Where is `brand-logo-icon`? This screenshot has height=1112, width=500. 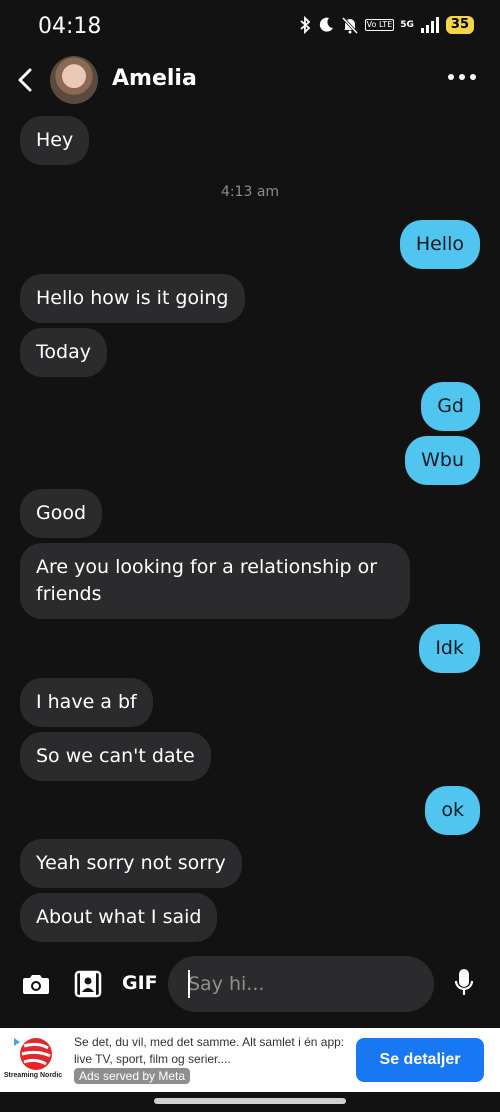
brand-logo-icon is located at coordinates (33, 1054).